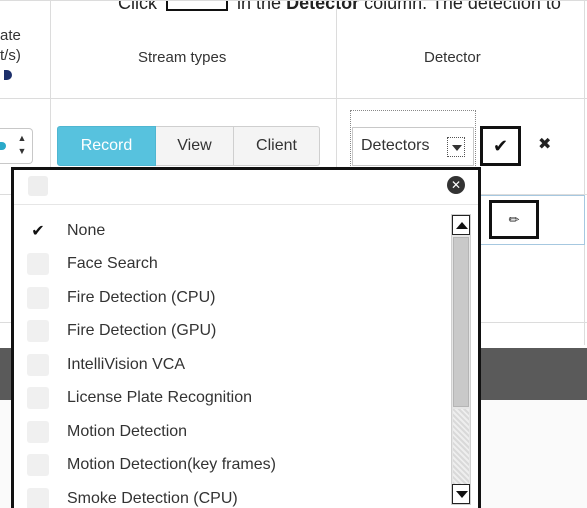  I want to click on clear-selection-button: ✕, so click(456, 185).